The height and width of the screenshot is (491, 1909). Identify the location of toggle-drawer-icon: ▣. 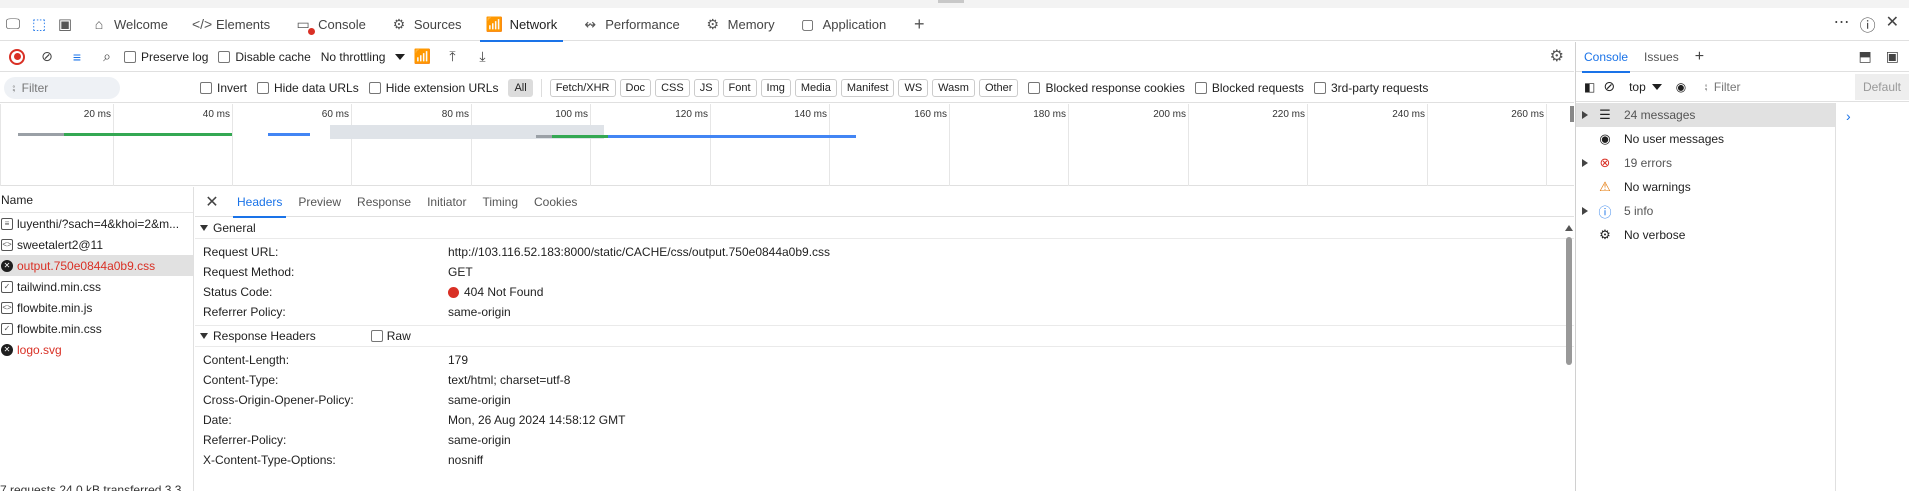
(1892, 56).